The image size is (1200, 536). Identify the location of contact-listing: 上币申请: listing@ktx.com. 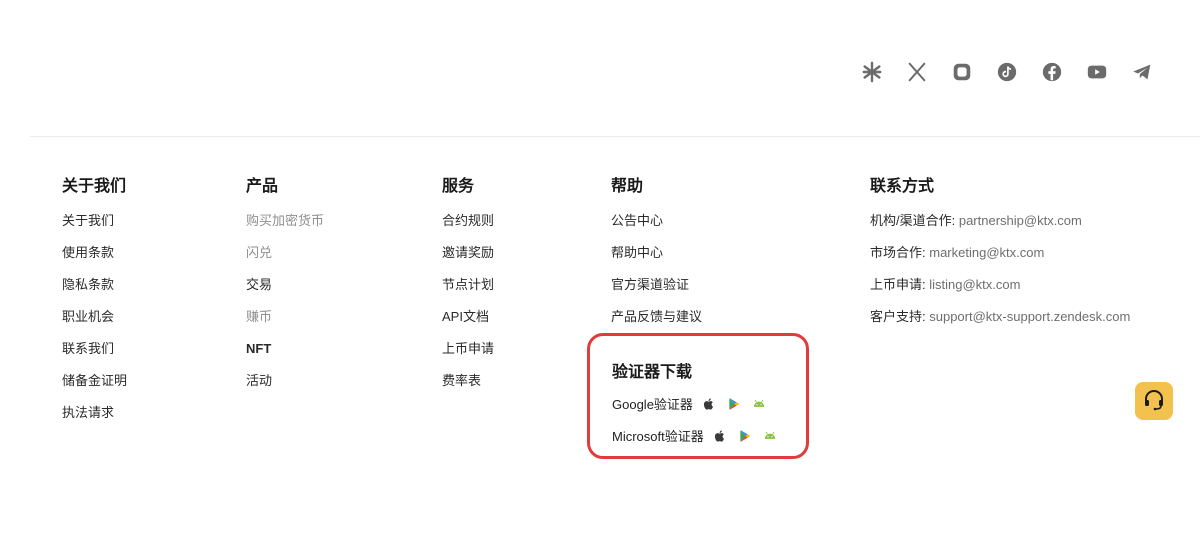
(1000, 292).